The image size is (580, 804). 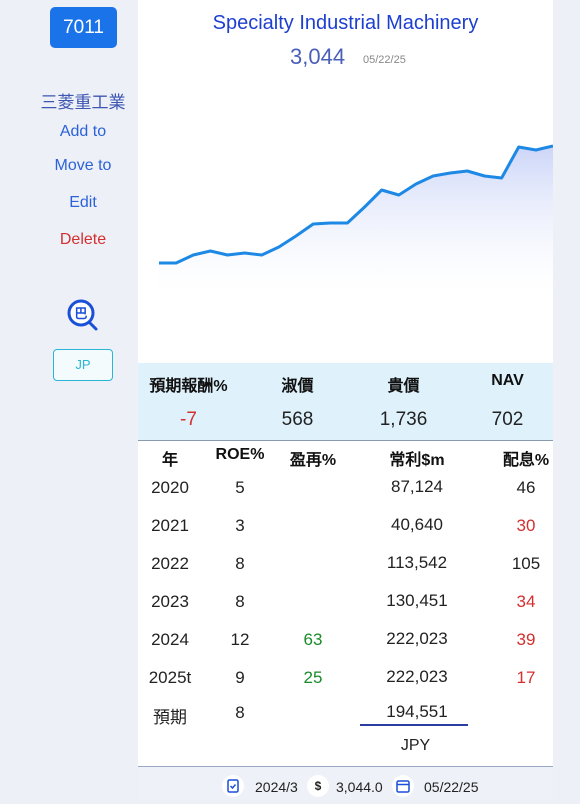 What do you see at coordinates (417, 562) in the screenshot?
I see `profit-cell: 113,542` at bounding box center [417, 562].